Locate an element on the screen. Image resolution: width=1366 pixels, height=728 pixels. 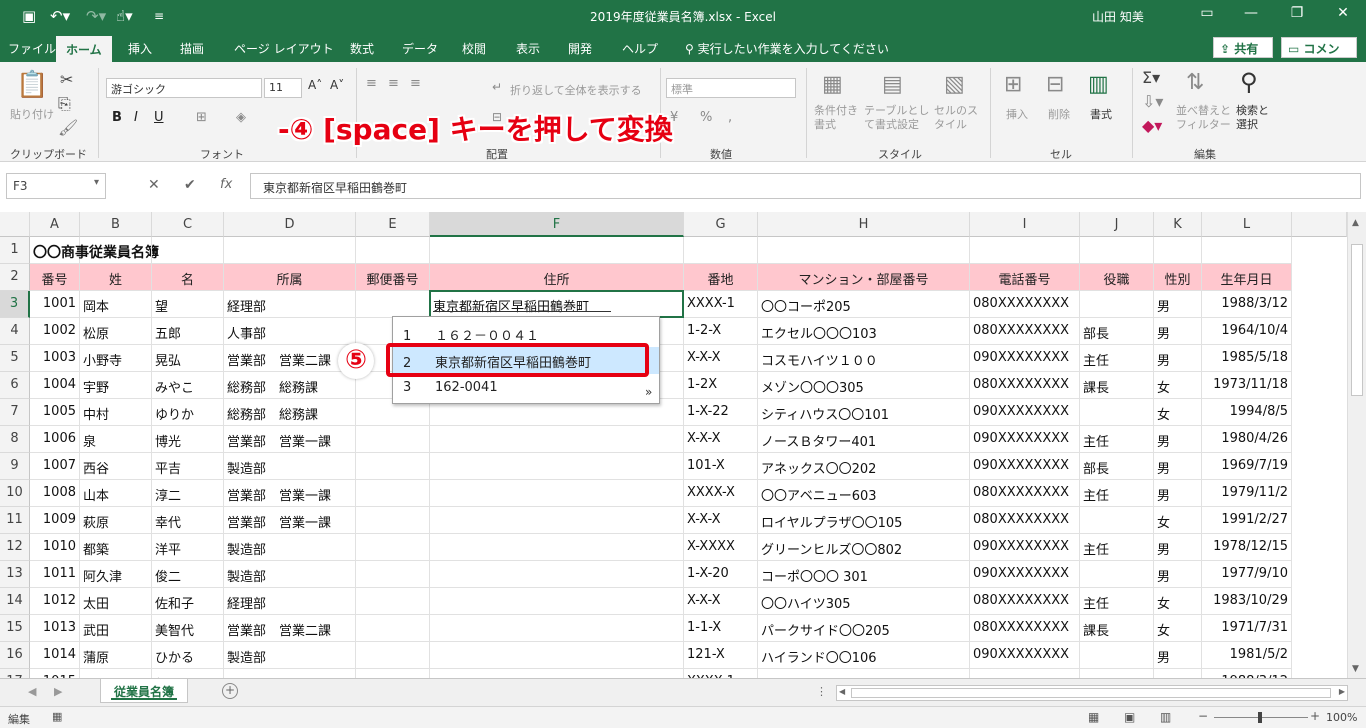
header-cell-number: 番号 is located at coordinates (55, 277).